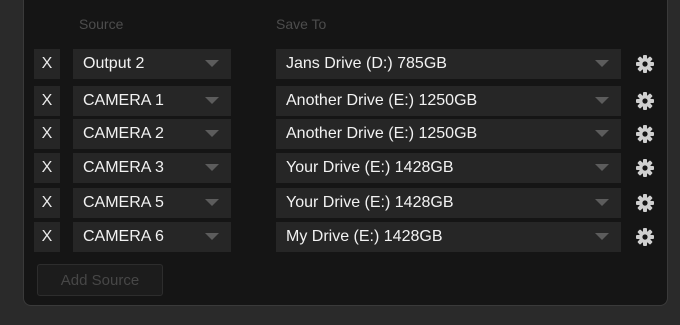 The height and width of the screenshot is (325, 680). I want to click on source-column-header: Source, so click(101, 24).